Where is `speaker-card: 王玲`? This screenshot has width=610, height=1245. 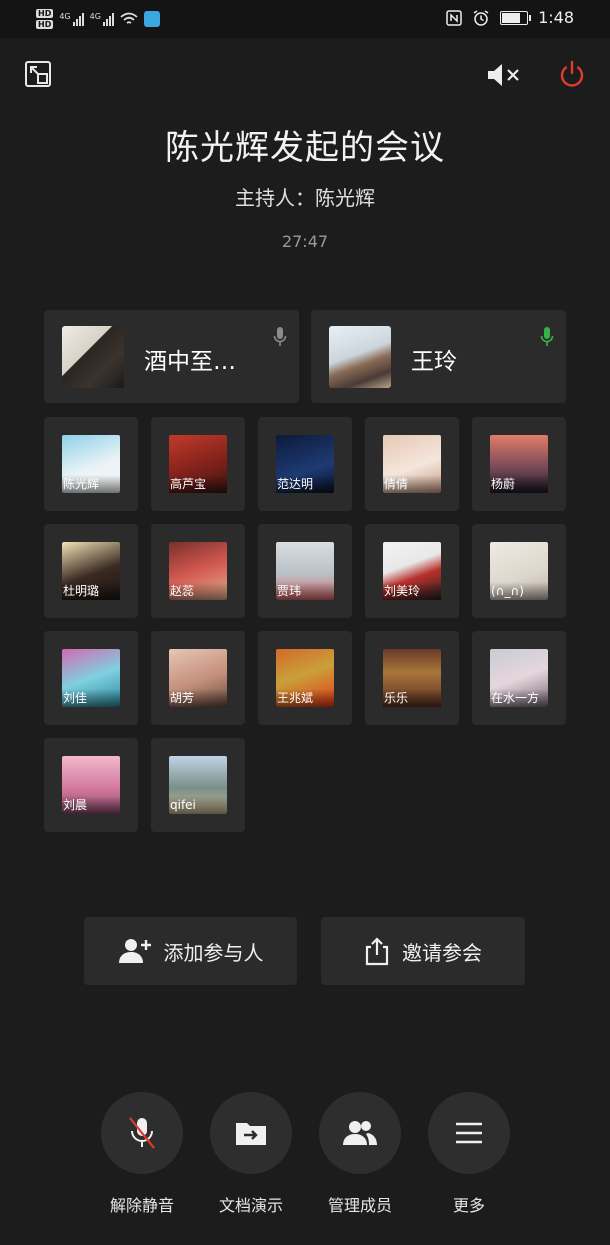 speaker-card: 王玲 is located at coordinates (438, 356).